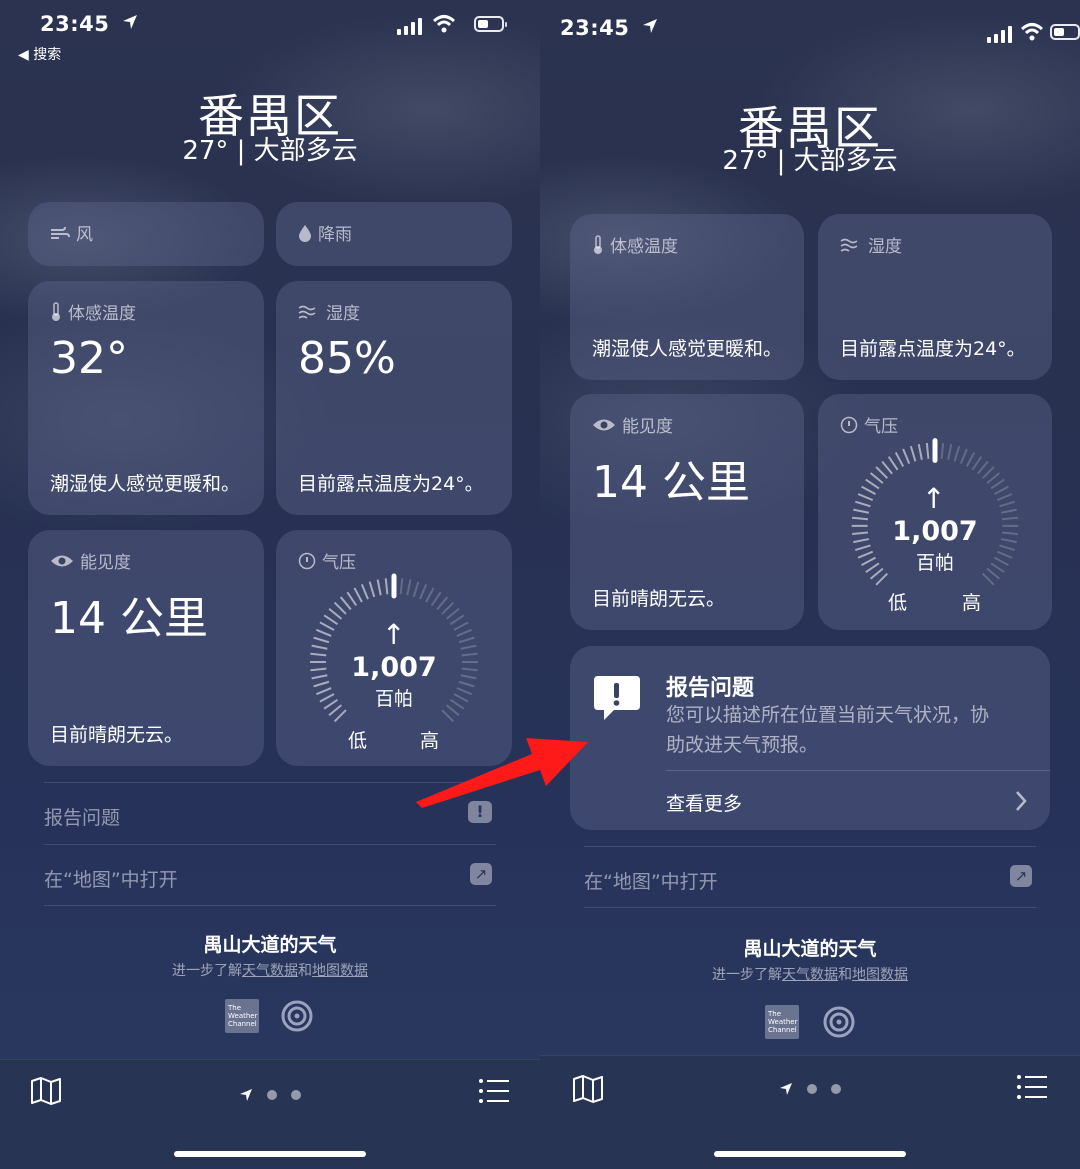 The image size is (1080, 1169). Describe the element at coordinates (56, 311) in the screenshot. I see `thermometer-icon` at that location.